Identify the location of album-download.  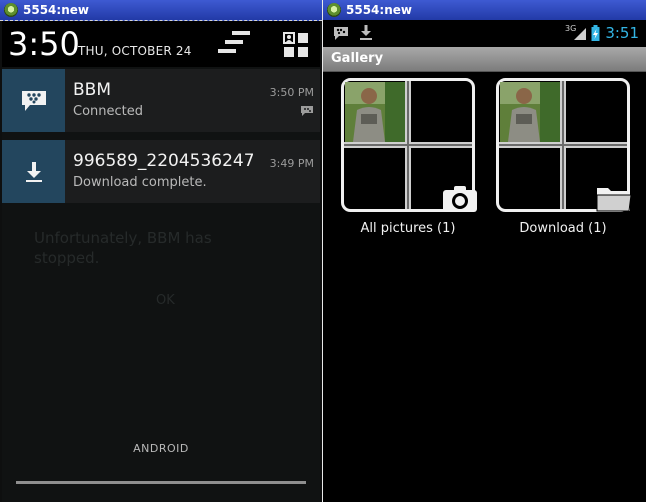
(564, 145).